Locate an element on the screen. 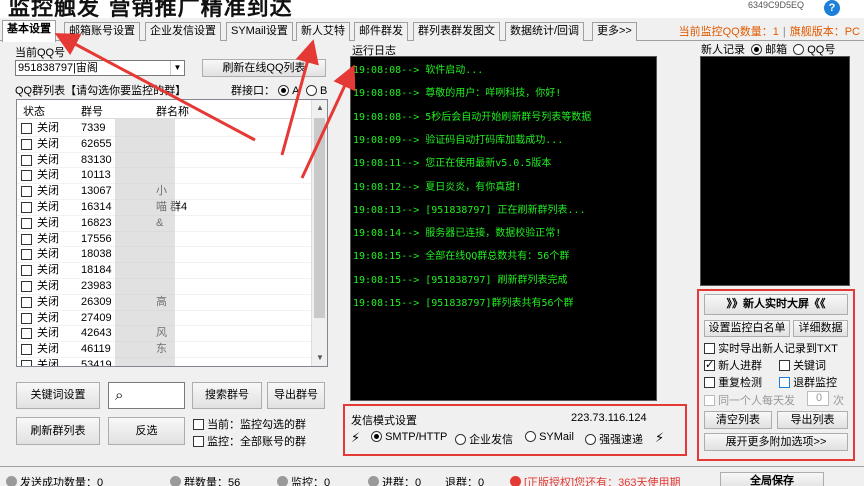  group-search-input: ⌕ is located at coordinates (146, 395).